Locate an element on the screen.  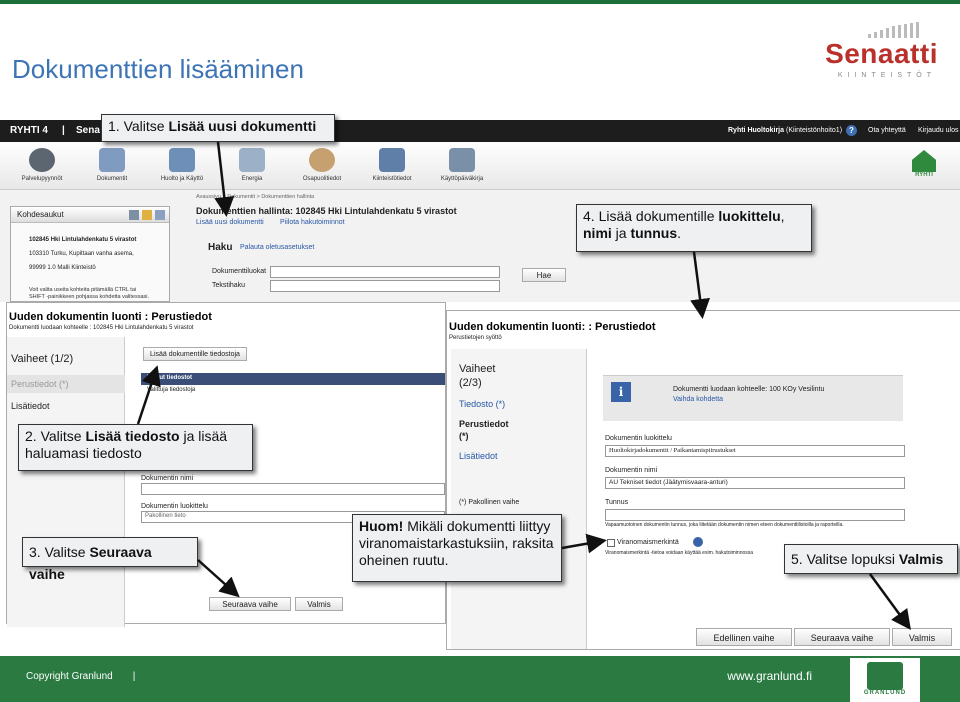
callout-step1: 1. Valitse Lisää uusi dokumentti is located at coordinates (218, 128).